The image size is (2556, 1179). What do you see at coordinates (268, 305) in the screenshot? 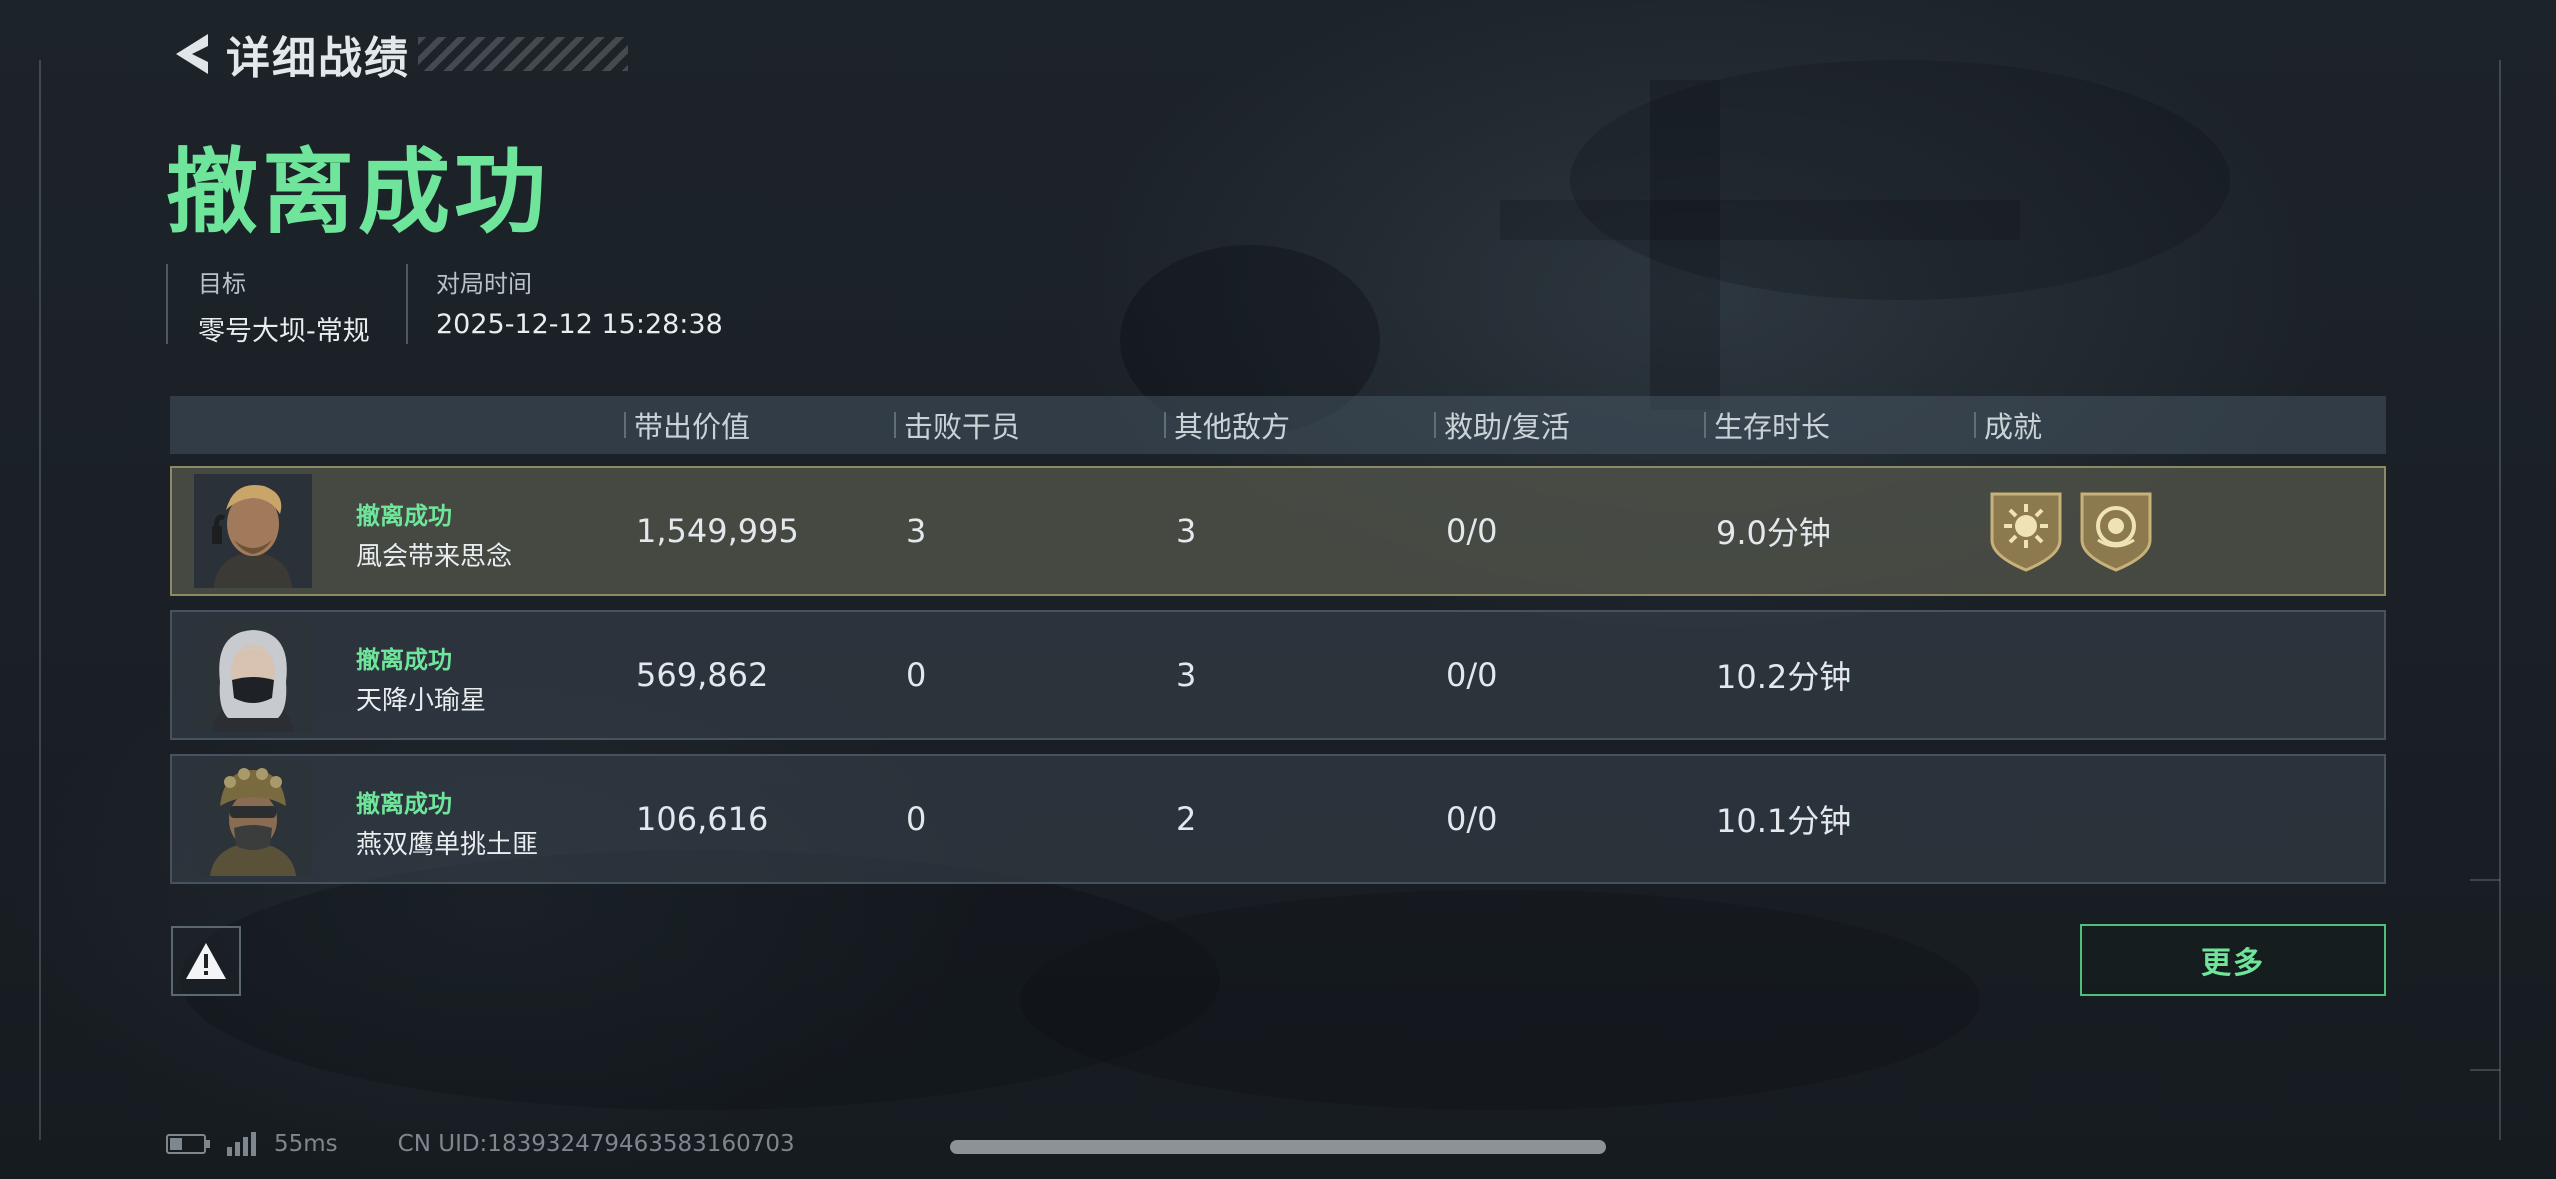
I see `target-info: 目标 零号大坝-常规` at bounding box center [268, 305].